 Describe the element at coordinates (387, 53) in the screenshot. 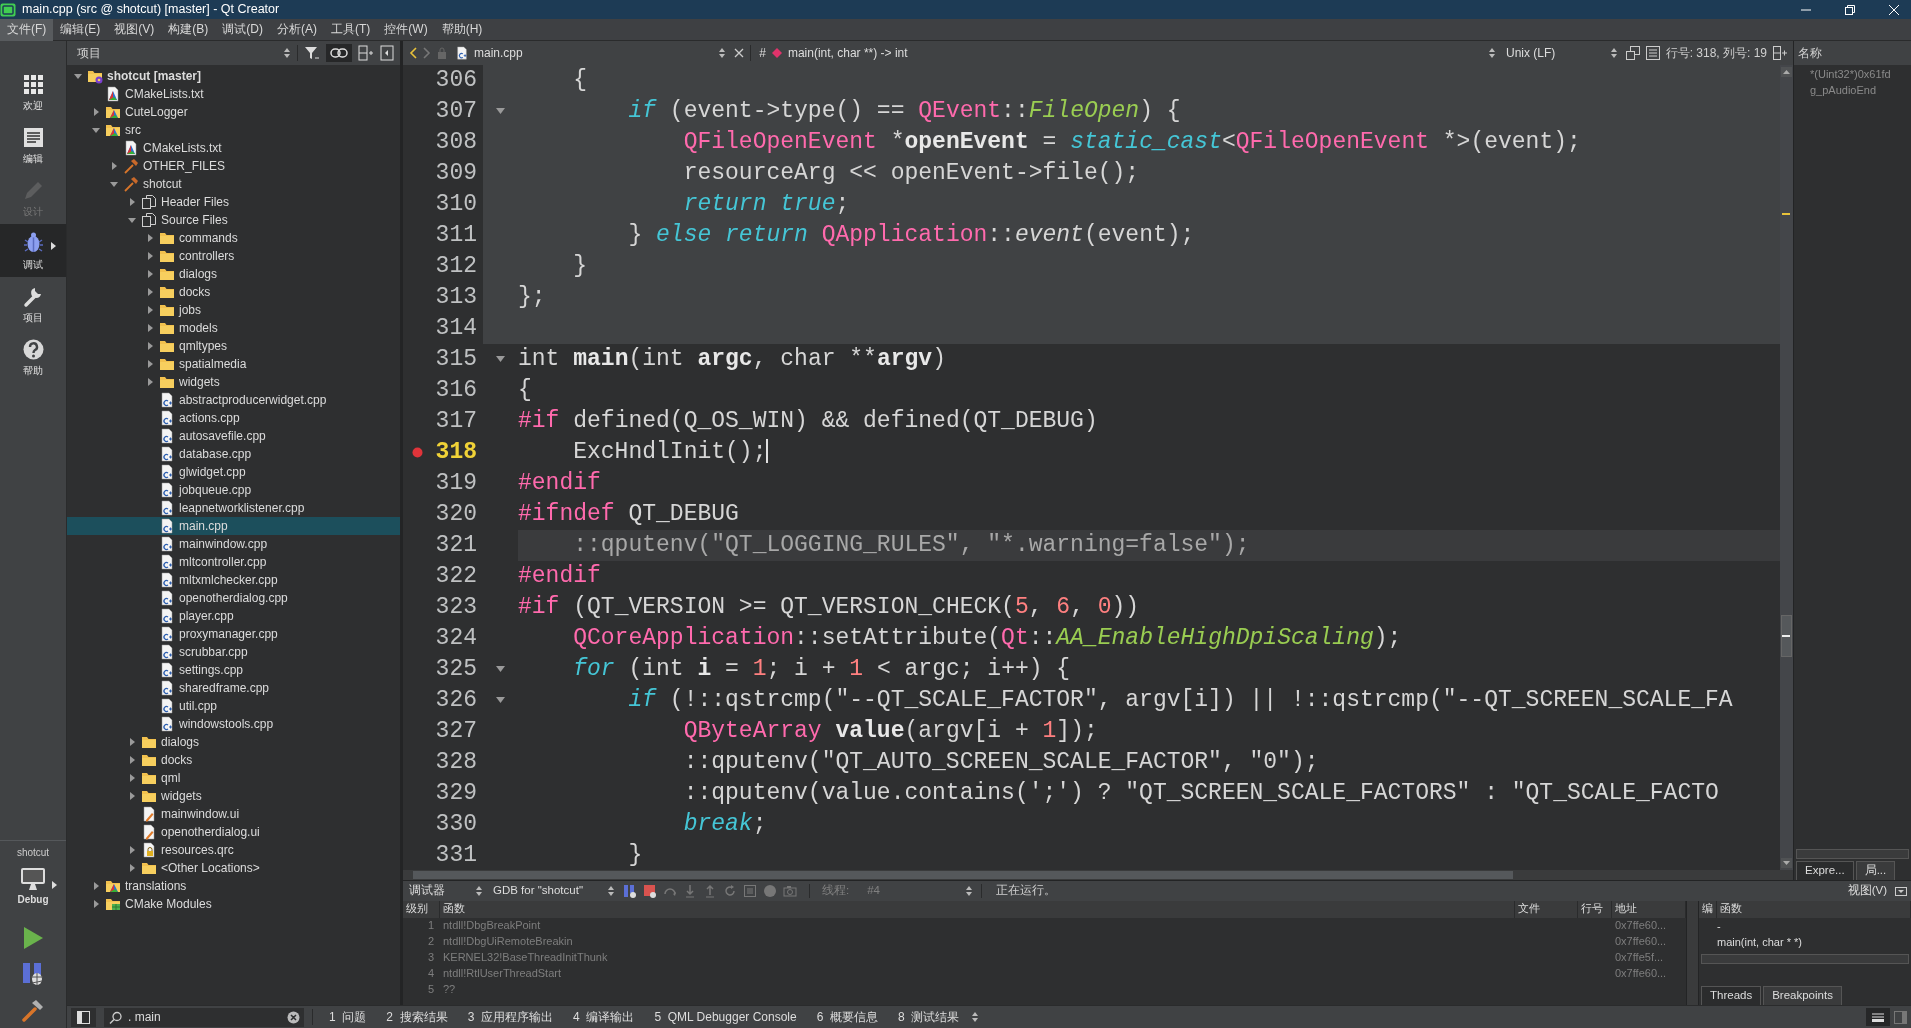

I see `close-pane-icon` at that location.